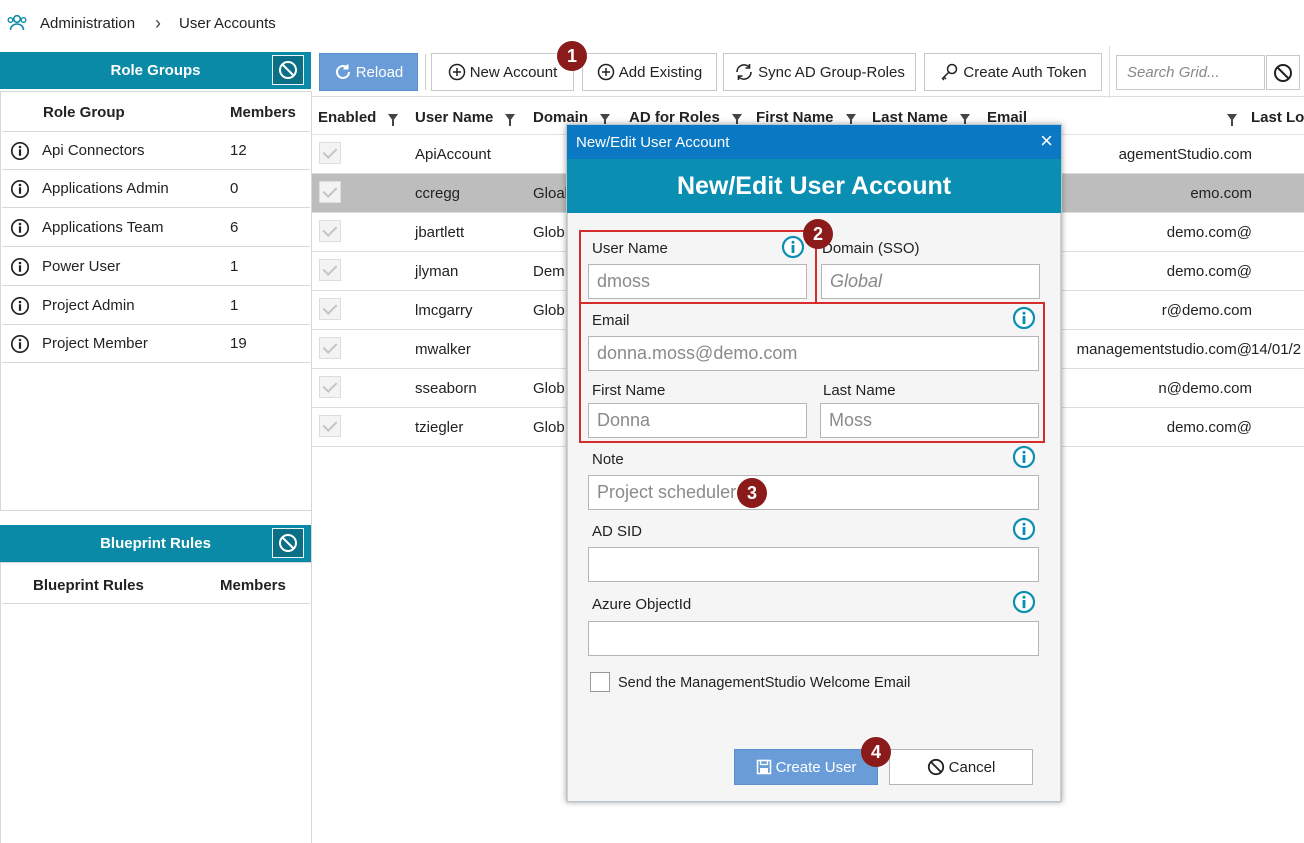  Describe the element at coordinates (1013, 72) in the screenshot. I see `create-auth-token-button: Create Auth Token` at that location.